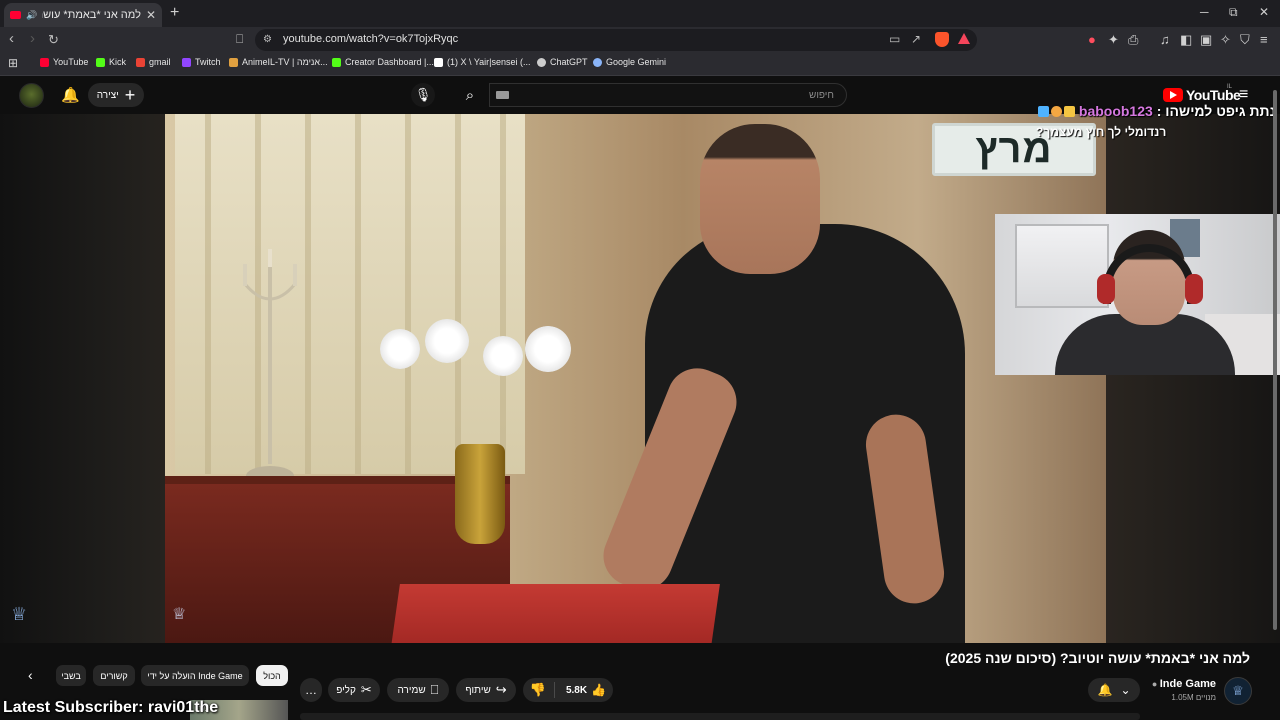 This screenshot has width=1280, height=720. I want to click on brave-rewards-icon, so click(964, 38).